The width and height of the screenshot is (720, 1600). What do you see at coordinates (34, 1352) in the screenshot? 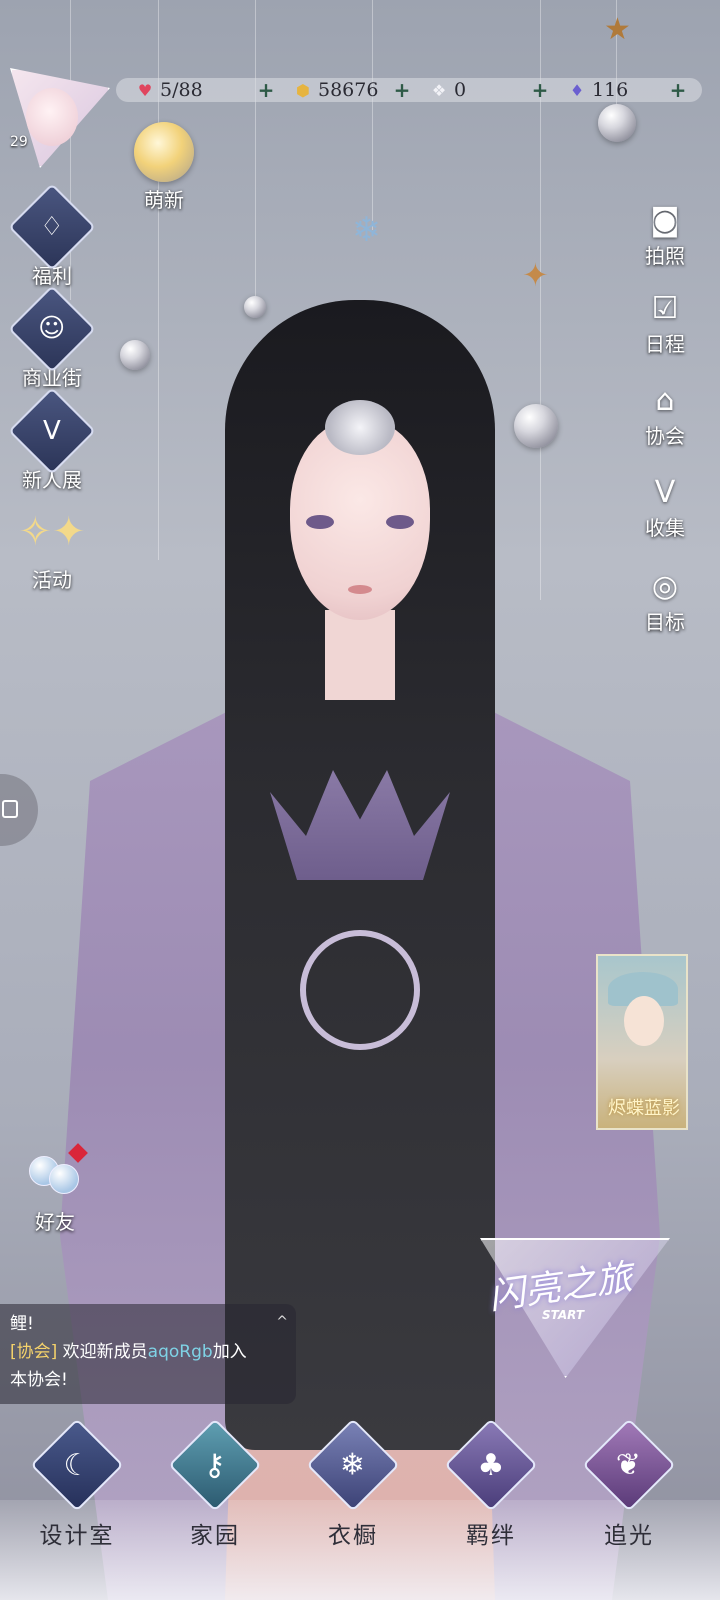
I see `guild-tag: [协会]` at bounding box center [34, 1352].